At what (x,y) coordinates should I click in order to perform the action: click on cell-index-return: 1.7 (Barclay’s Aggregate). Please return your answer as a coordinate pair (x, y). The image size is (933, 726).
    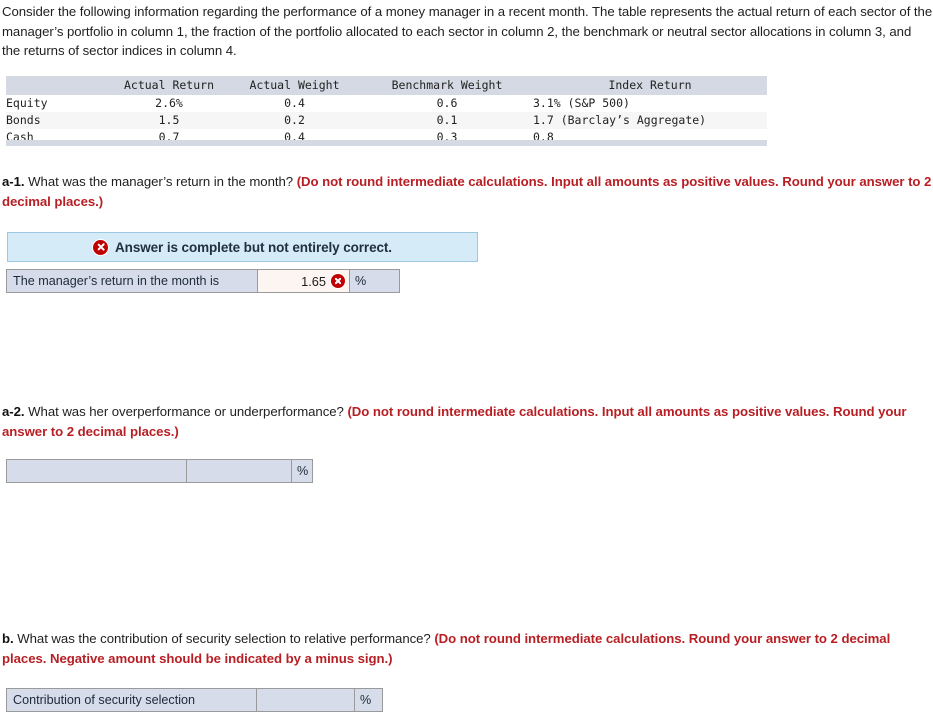
    Looking at the image, I should click on (620, 120).